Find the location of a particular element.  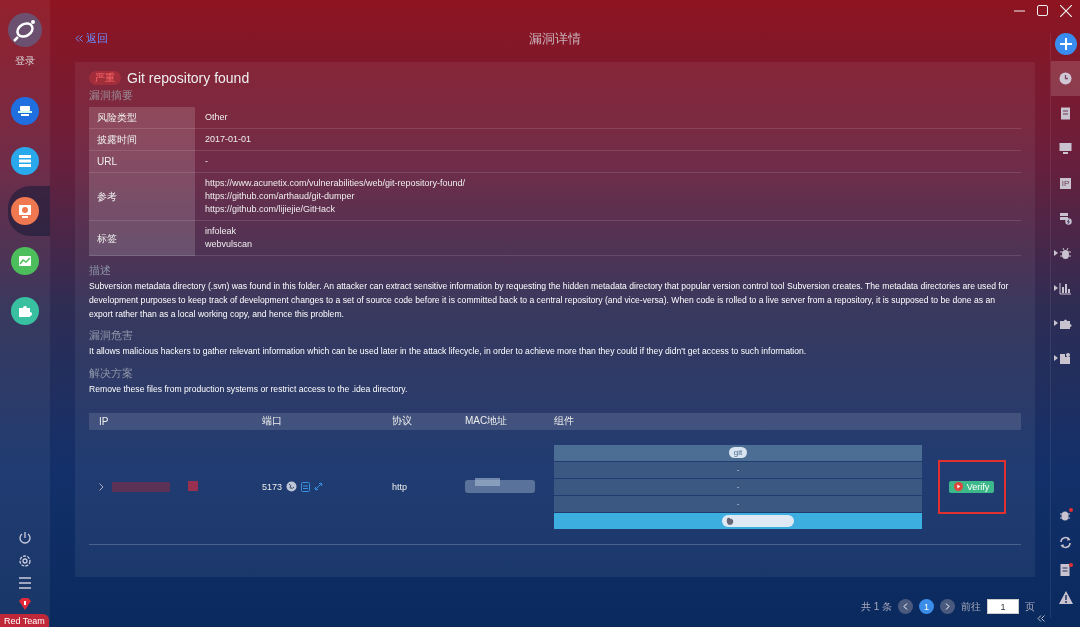

column-header: 协议 is located at coordinates (402, 421).